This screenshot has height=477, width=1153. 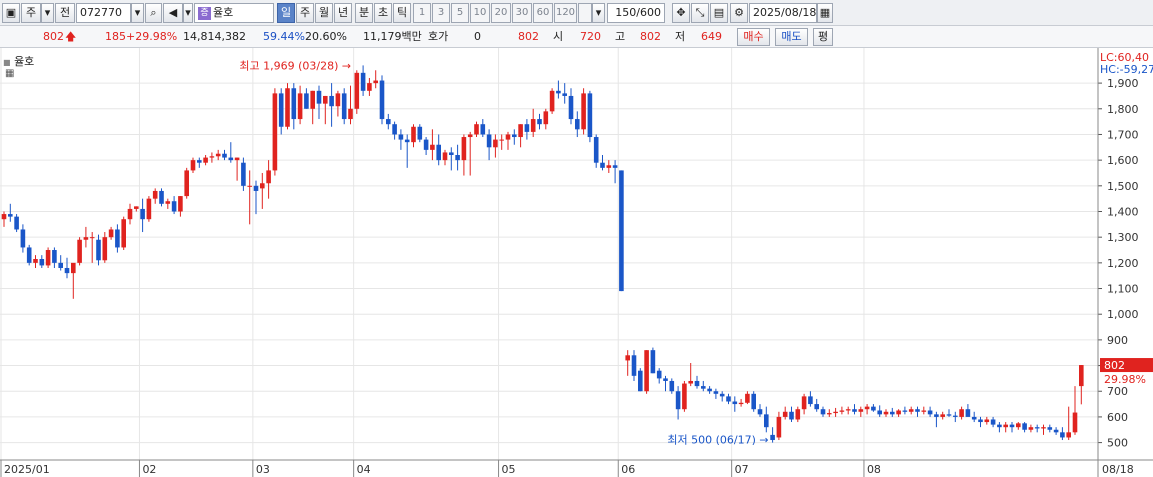 I want to click on tab-second-label: 초, so click(x=383, y=12).